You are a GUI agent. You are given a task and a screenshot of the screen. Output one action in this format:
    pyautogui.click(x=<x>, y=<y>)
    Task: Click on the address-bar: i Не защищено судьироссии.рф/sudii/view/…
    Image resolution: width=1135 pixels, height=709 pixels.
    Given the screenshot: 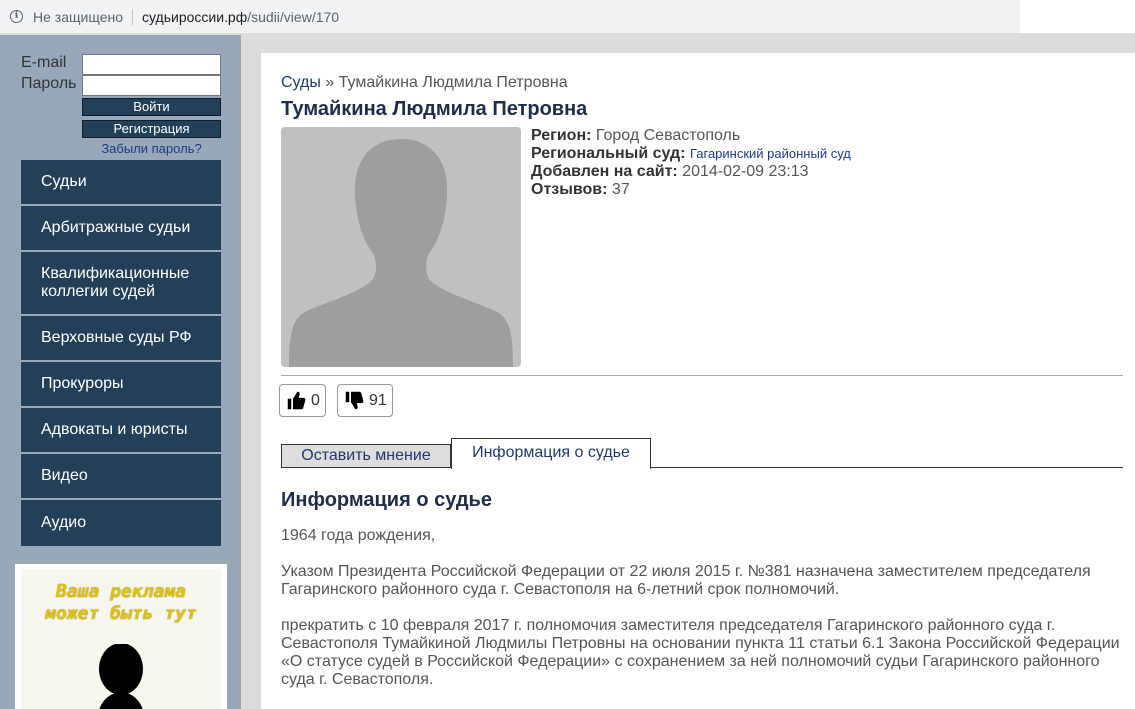 What is the action you would take?
    pyautogui.click(x=510, y=16)
    